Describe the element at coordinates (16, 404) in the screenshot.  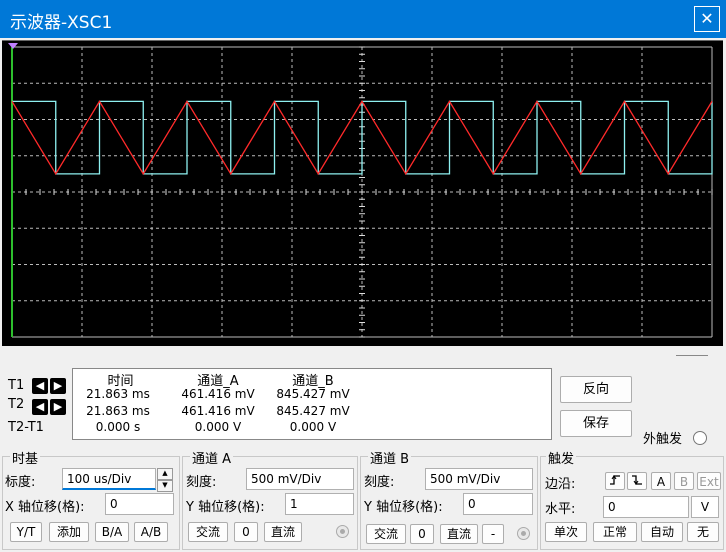
I see `t2-label: T2` at that location.